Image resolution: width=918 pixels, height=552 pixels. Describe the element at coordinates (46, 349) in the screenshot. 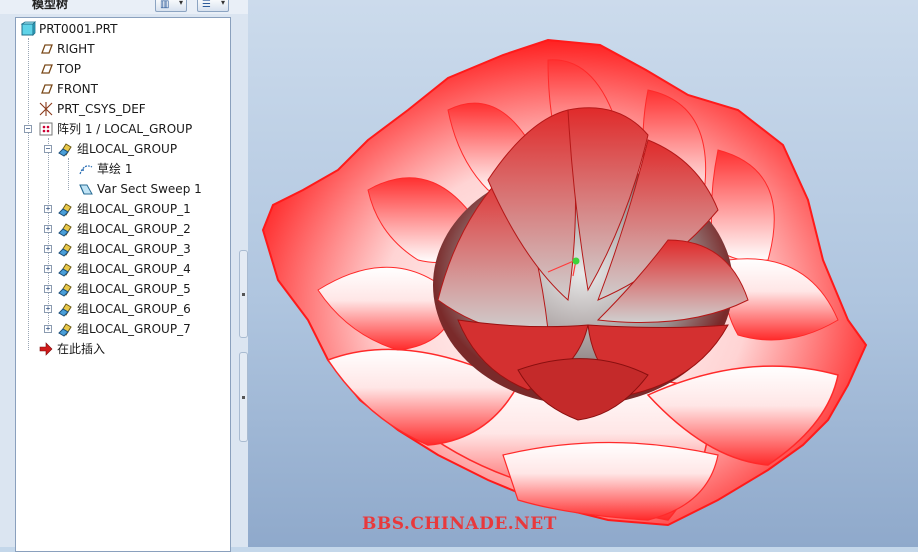

I see `insert-here-arrow-icon` at that location.